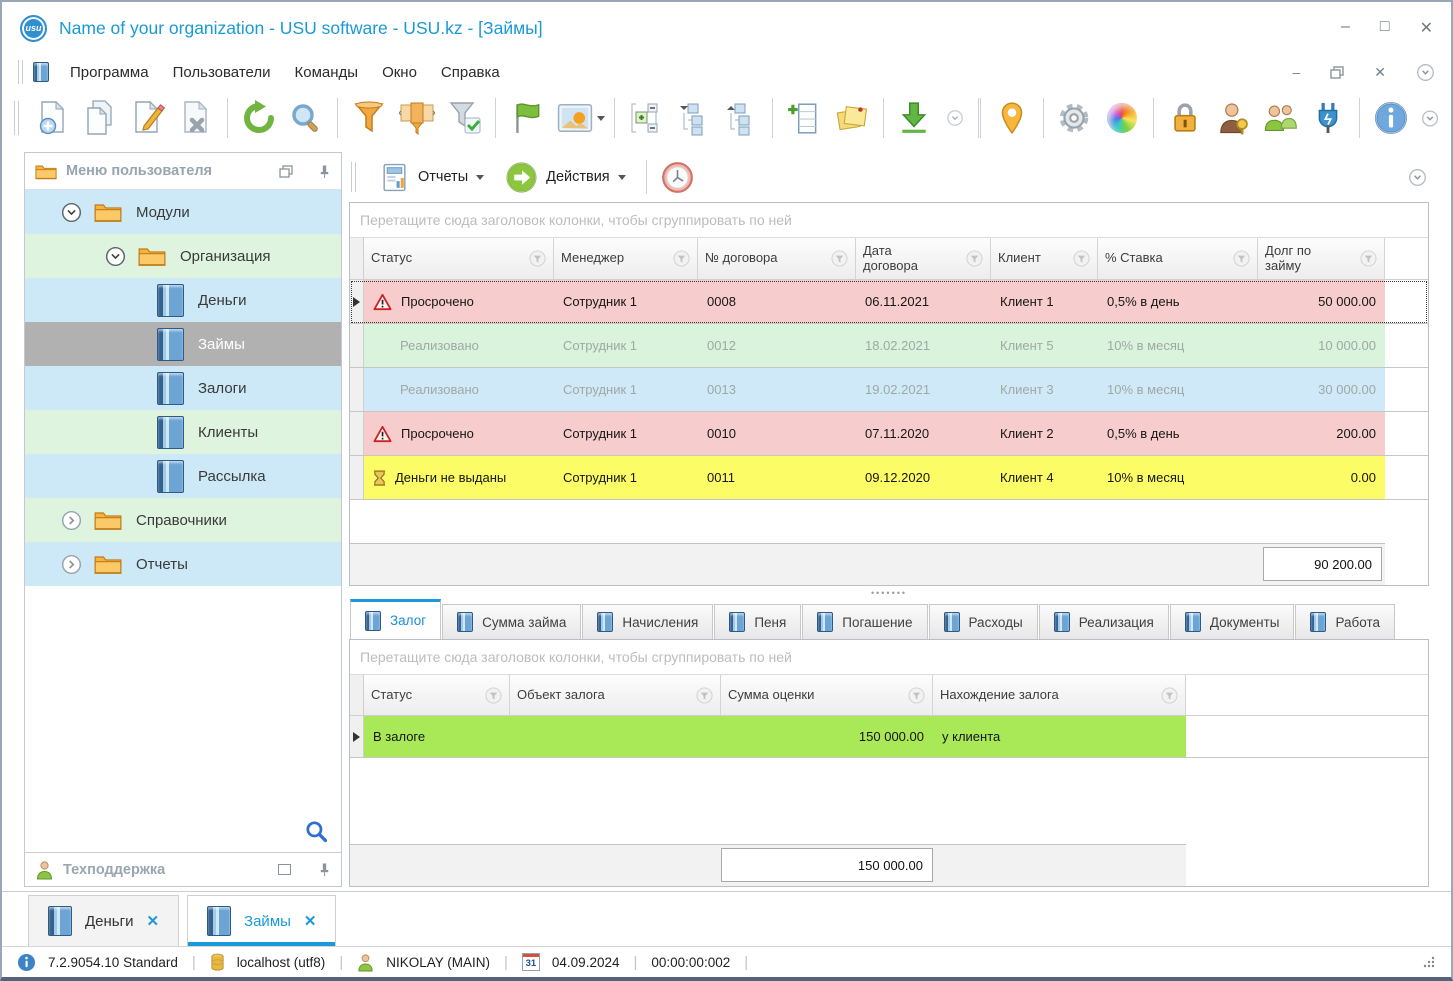 The width and height of the screenshot is (1453, 981). Describe the element at coordinates (1103, 621) in the screenshot. I see `tab-realization: Реализация` at that location.